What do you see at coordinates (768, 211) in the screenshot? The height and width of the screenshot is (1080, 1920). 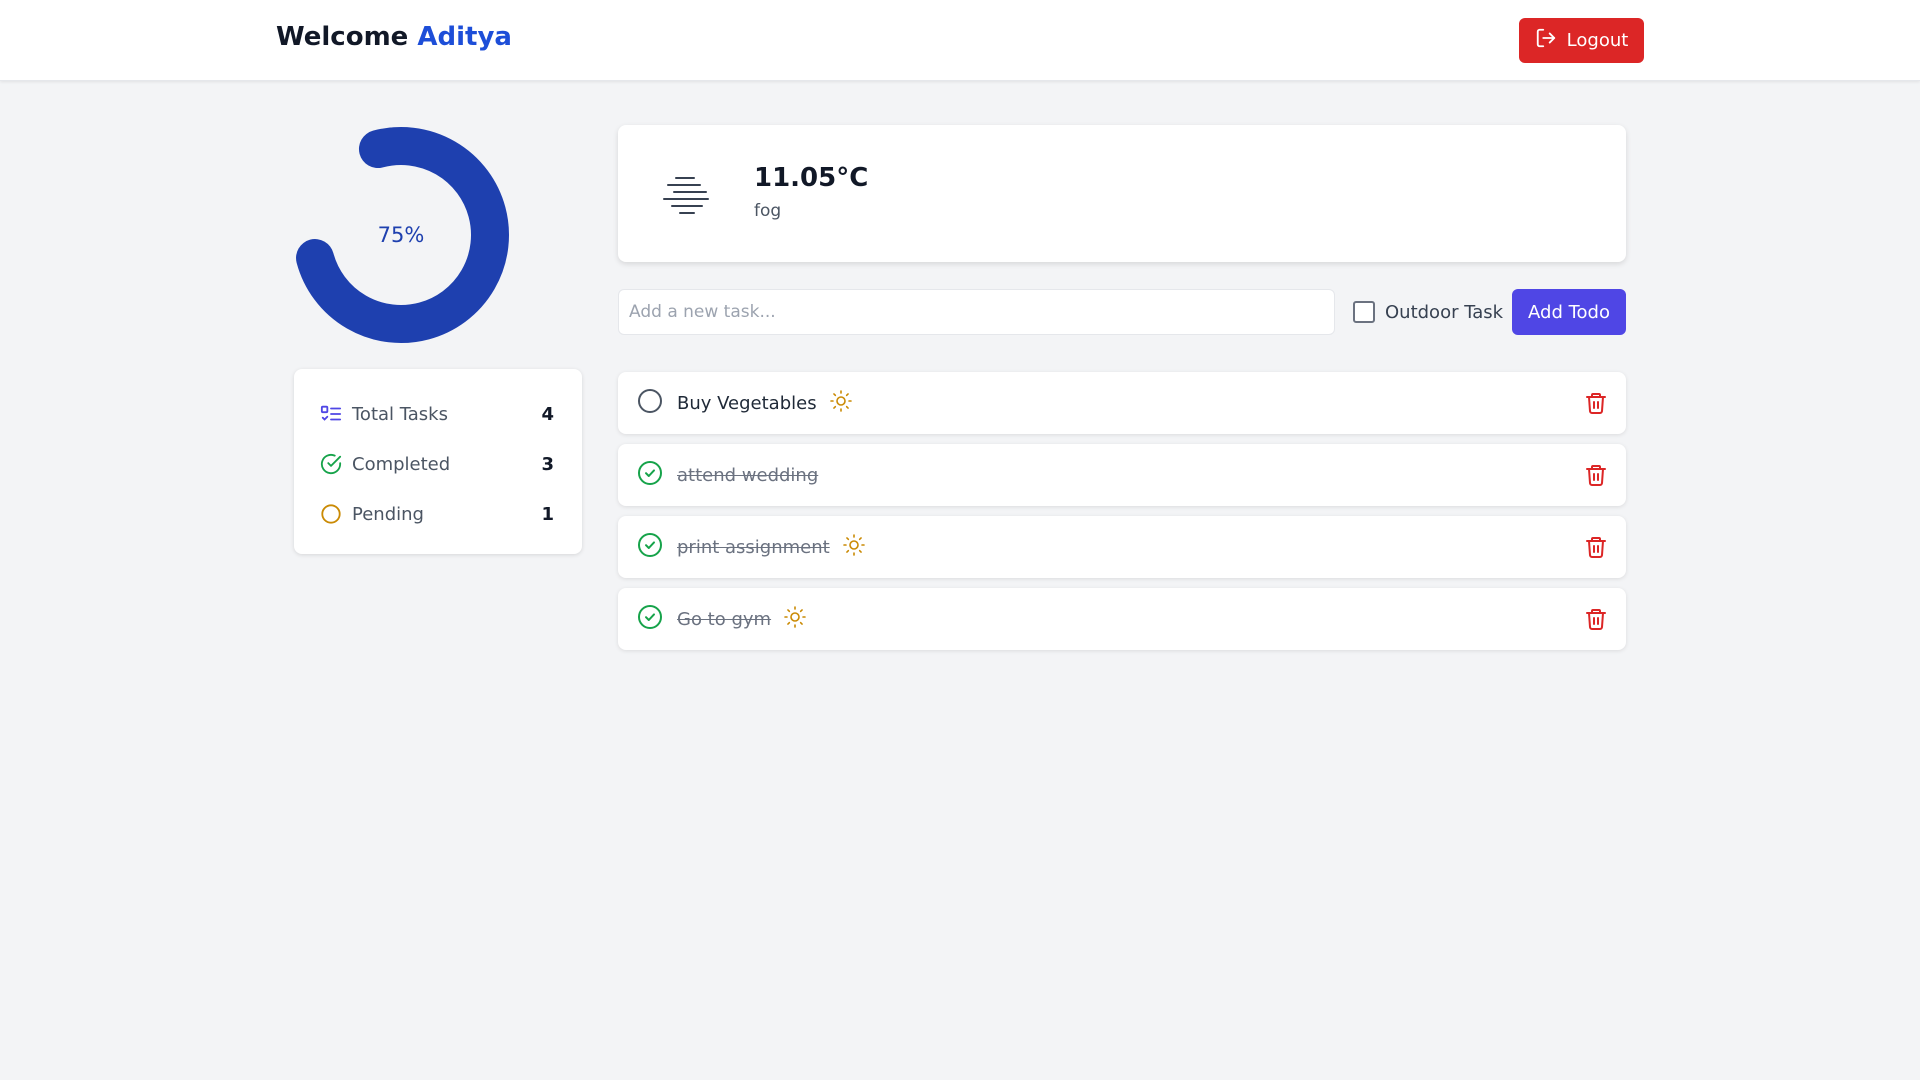 I see `weather-condition: fog` at bounding box center [768, 211].